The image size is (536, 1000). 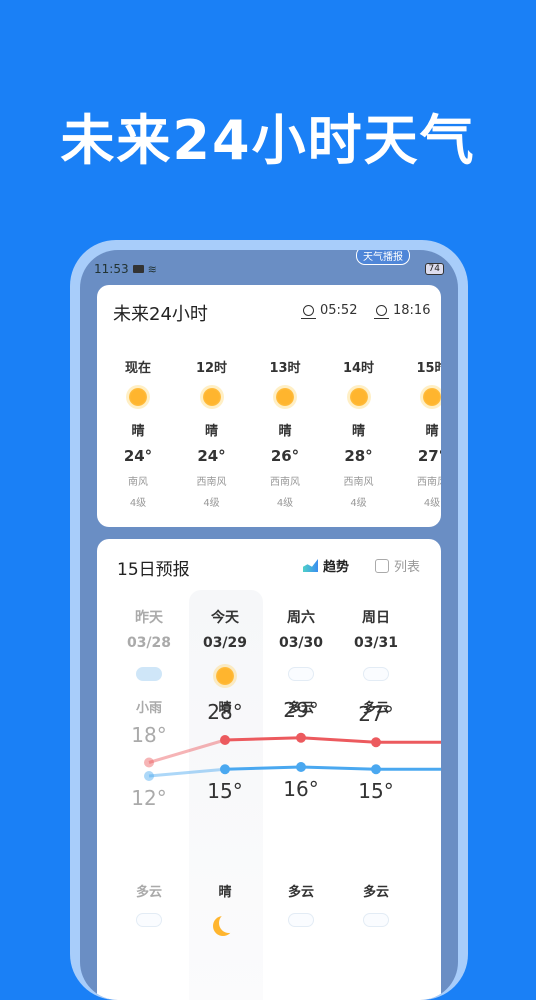 What do you see at coordinates (419, 433) in the screenshot?
I see `hourly-item: 15时 晴 27° 西南风 4级` at bounding box center [419, 433].